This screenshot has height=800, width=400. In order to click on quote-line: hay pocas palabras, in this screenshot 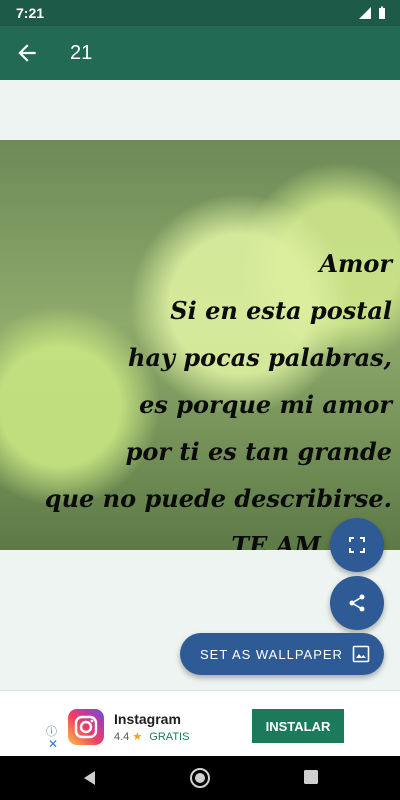, I will do `click(260, 357)`.